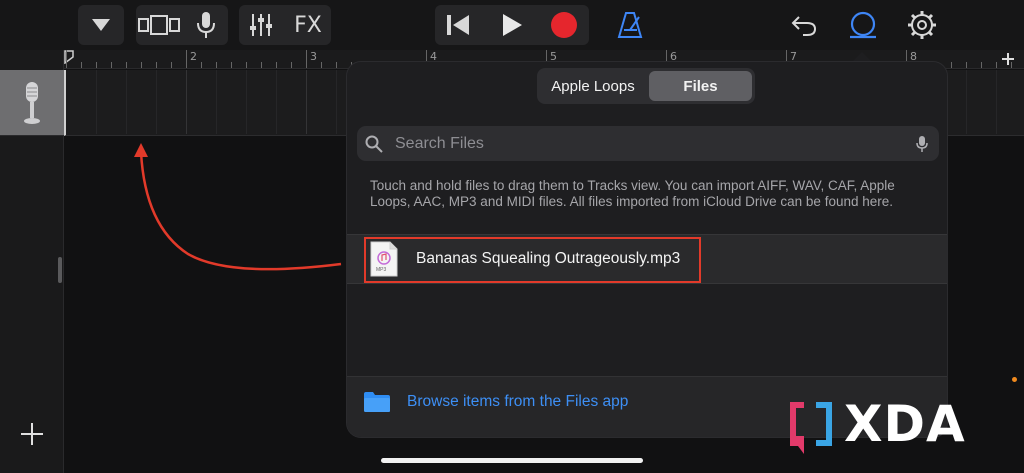 The image size is (1024, 473). Describe the element at coordinates (700, 86) in the screenshot. I see `tab-files: Files` at that location.